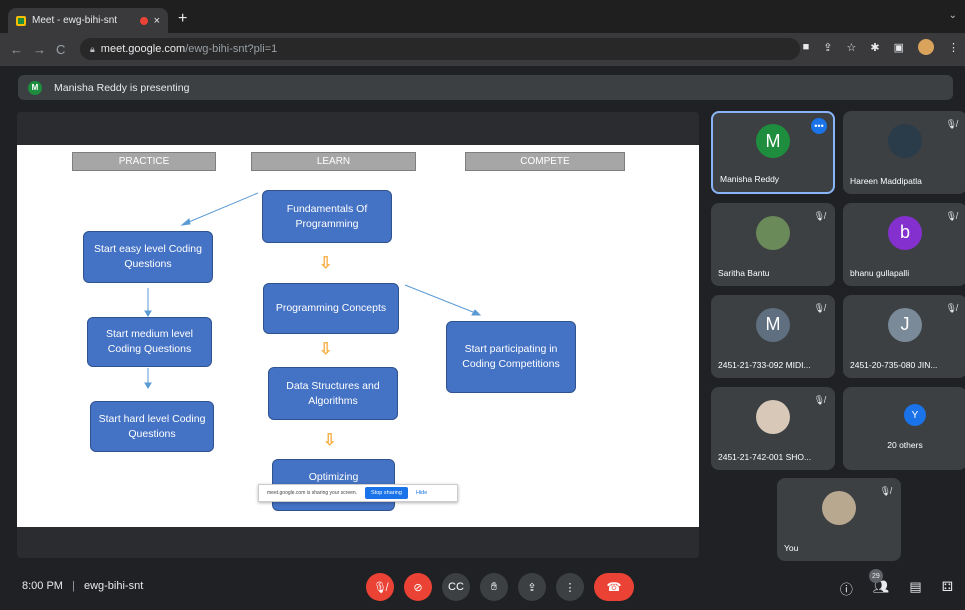  I want to click on participant-name: Hareen Maddipatla, so click(886, 181).